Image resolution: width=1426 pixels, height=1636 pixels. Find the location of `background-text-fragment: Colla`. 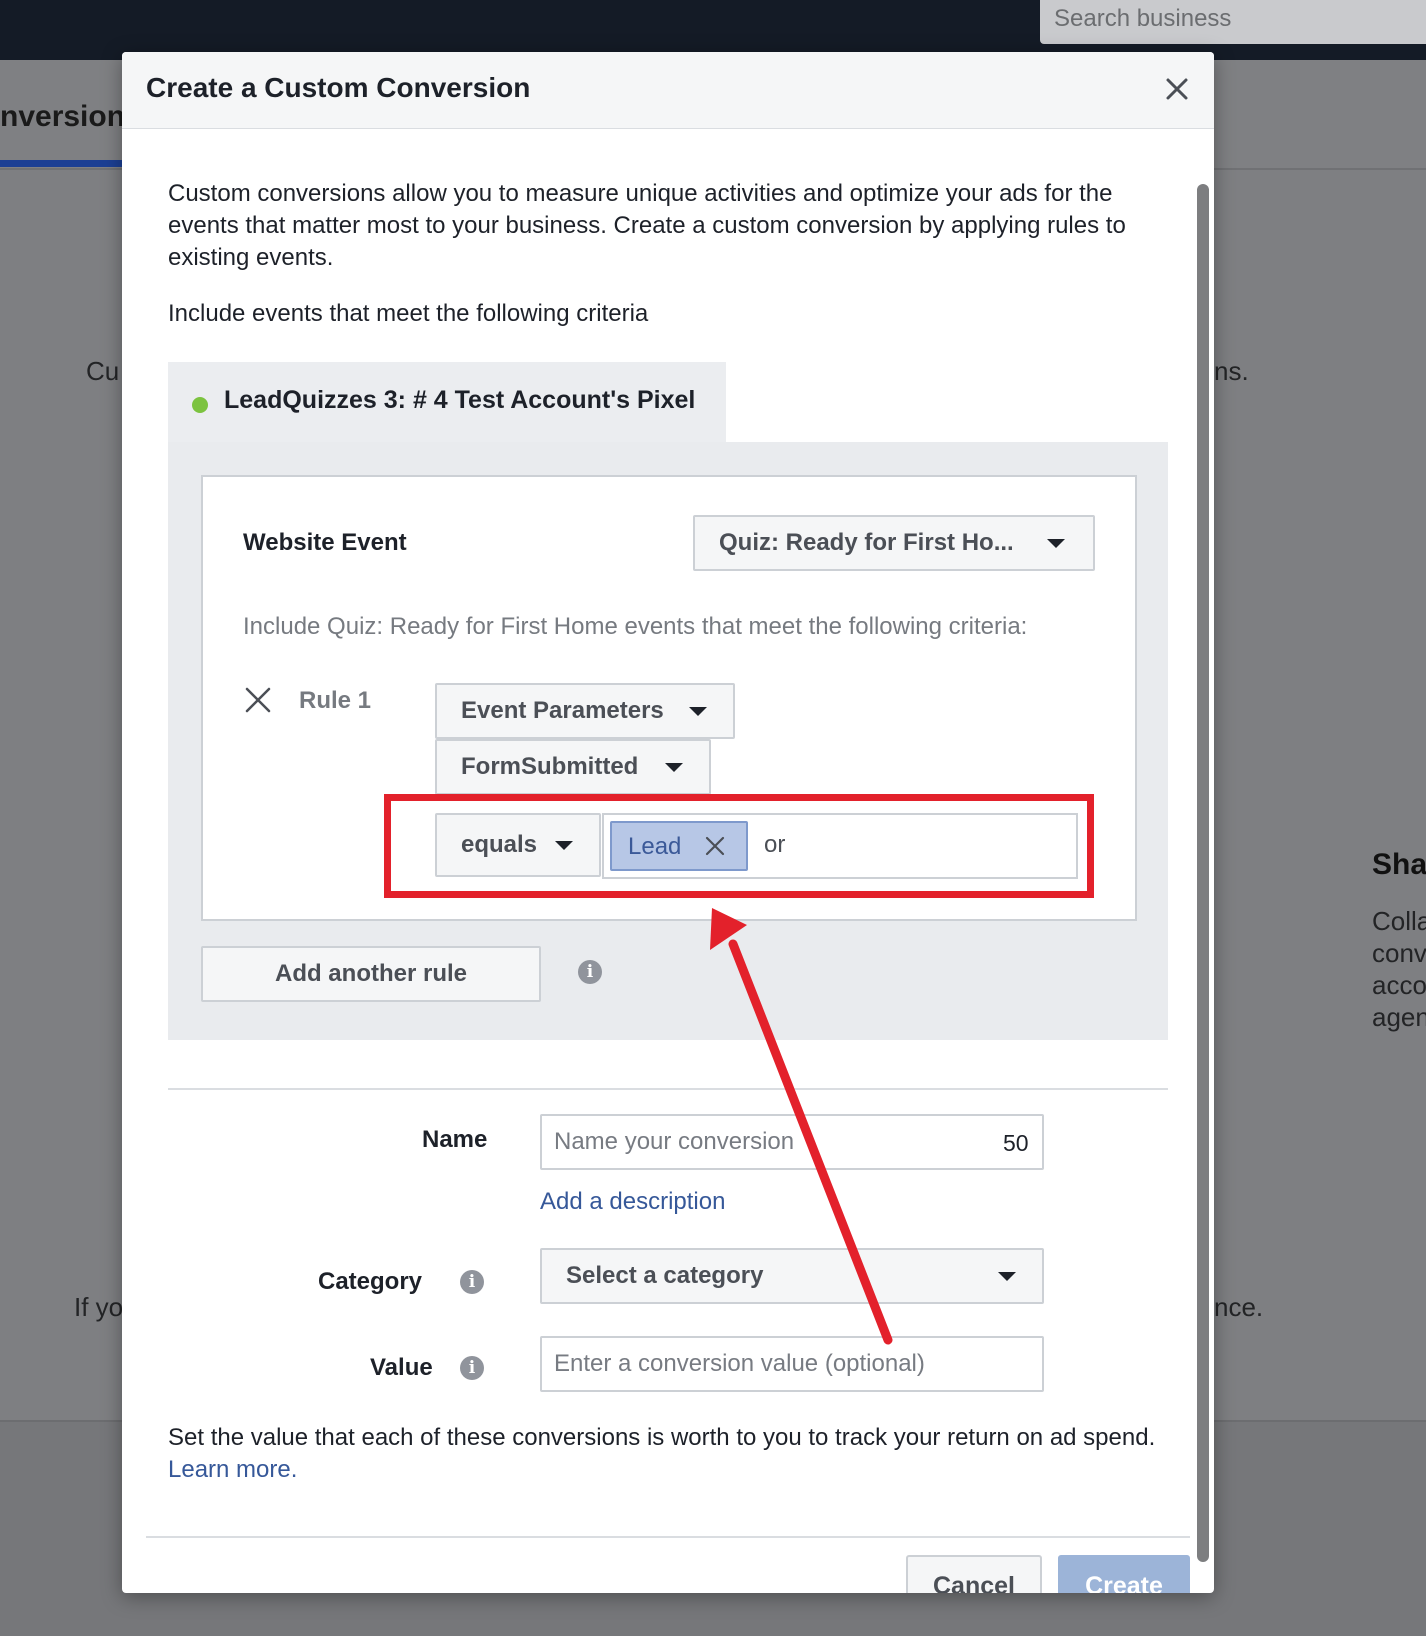

background-text-fragment: Colla is located at coordinates (1399, 921).